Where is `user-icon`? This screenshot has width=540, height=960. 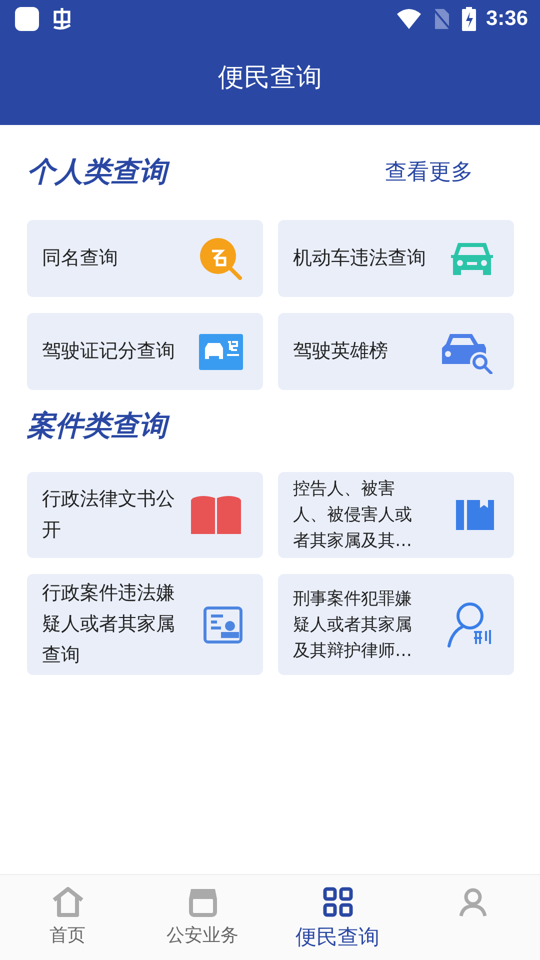 user-icon is located at coordinates (473, 902).